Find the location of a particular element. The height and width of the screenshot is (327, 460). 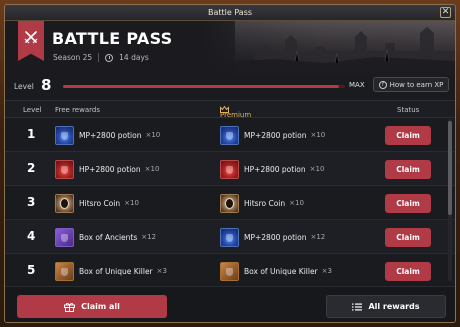

box-of-ancients-icon is located at coordinates (64, 237).